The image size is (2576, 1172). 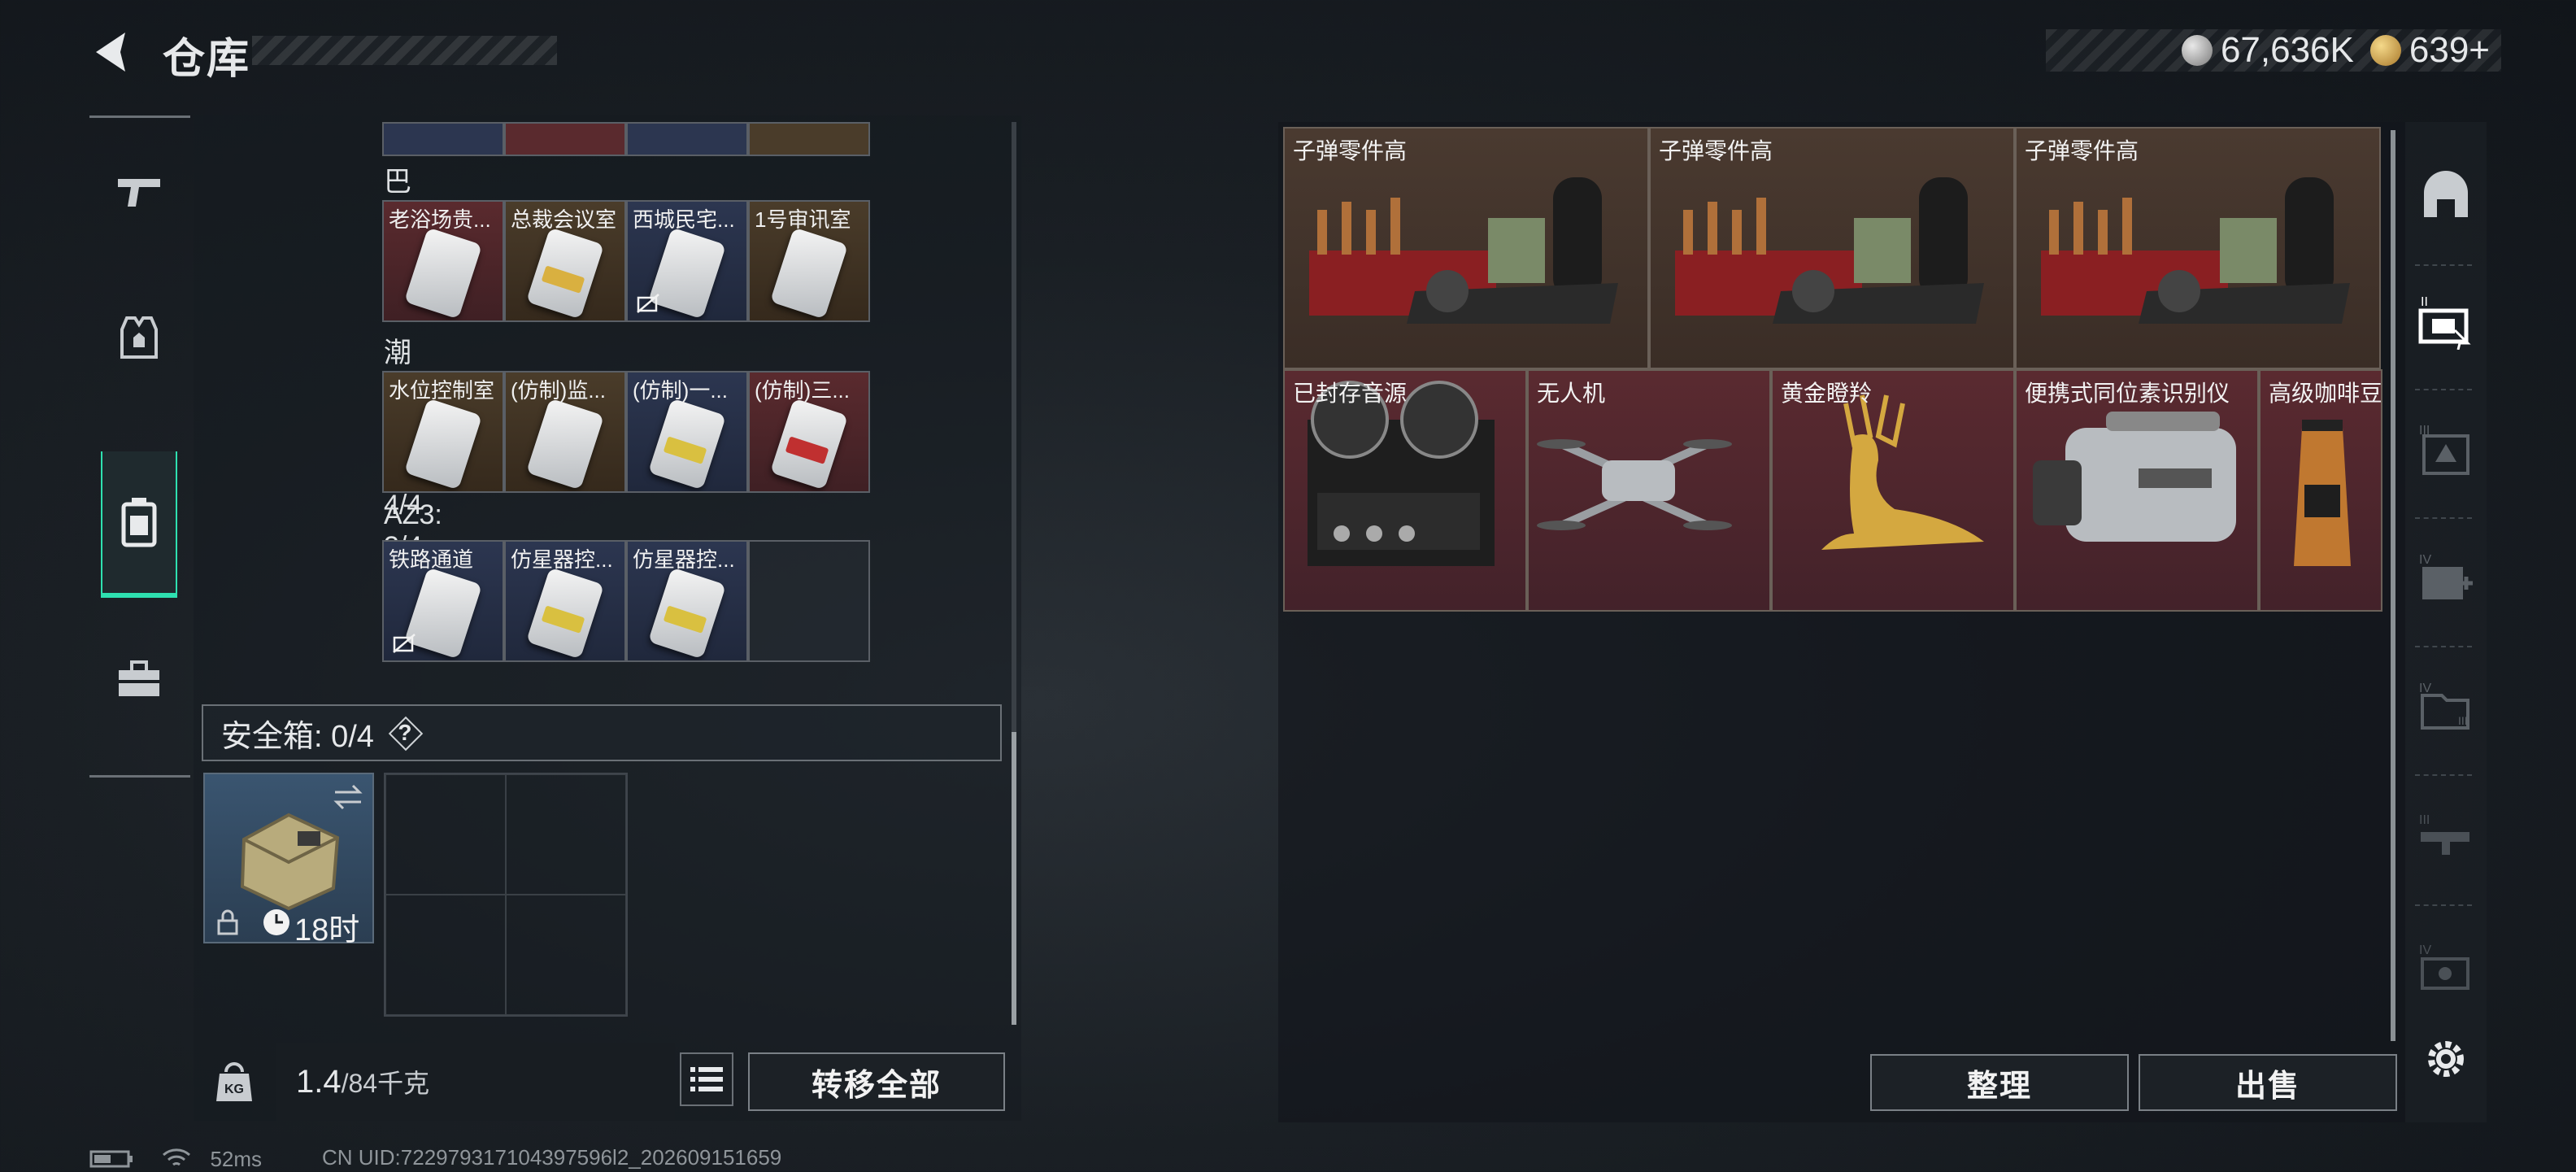 I want to click on page-title: 仓库, so click(x=207, y=59).